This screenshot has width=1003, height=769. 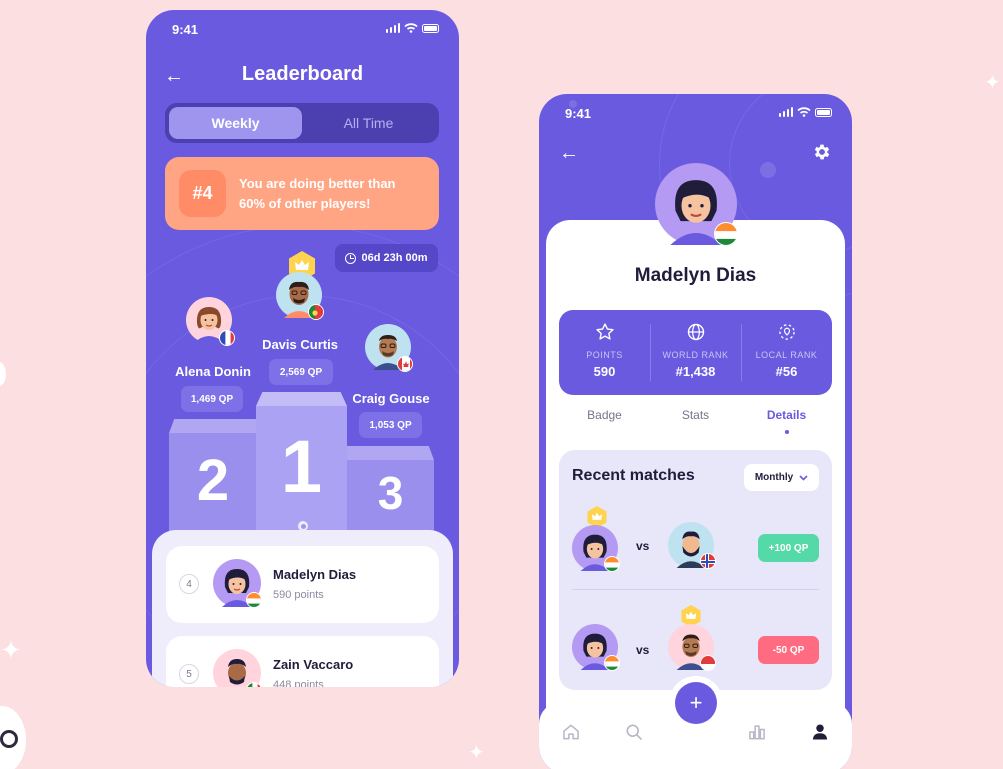 What do you see at coordinates (604, 355) in the screenshot?
I see `stat-label: POINTS` at bounding box center [604, 355].